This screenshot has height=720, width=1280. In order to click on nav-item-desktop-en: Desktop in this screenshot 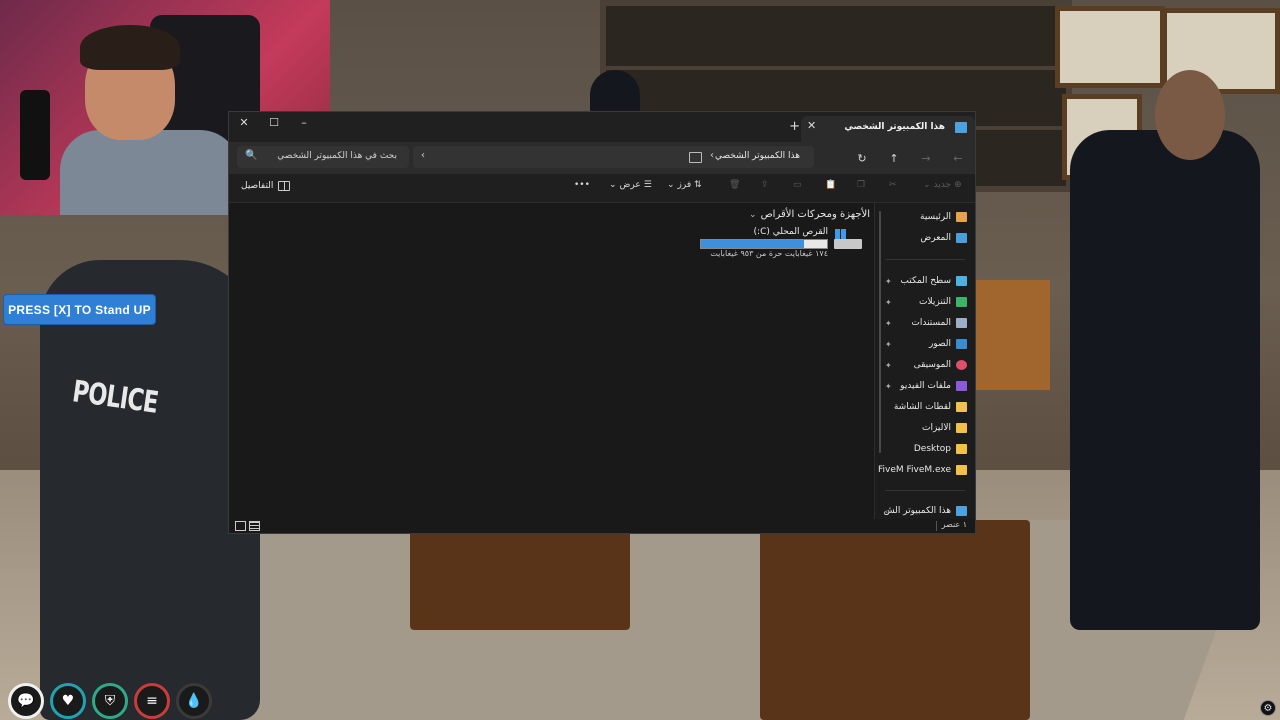, I will do `click(925, 449)`.